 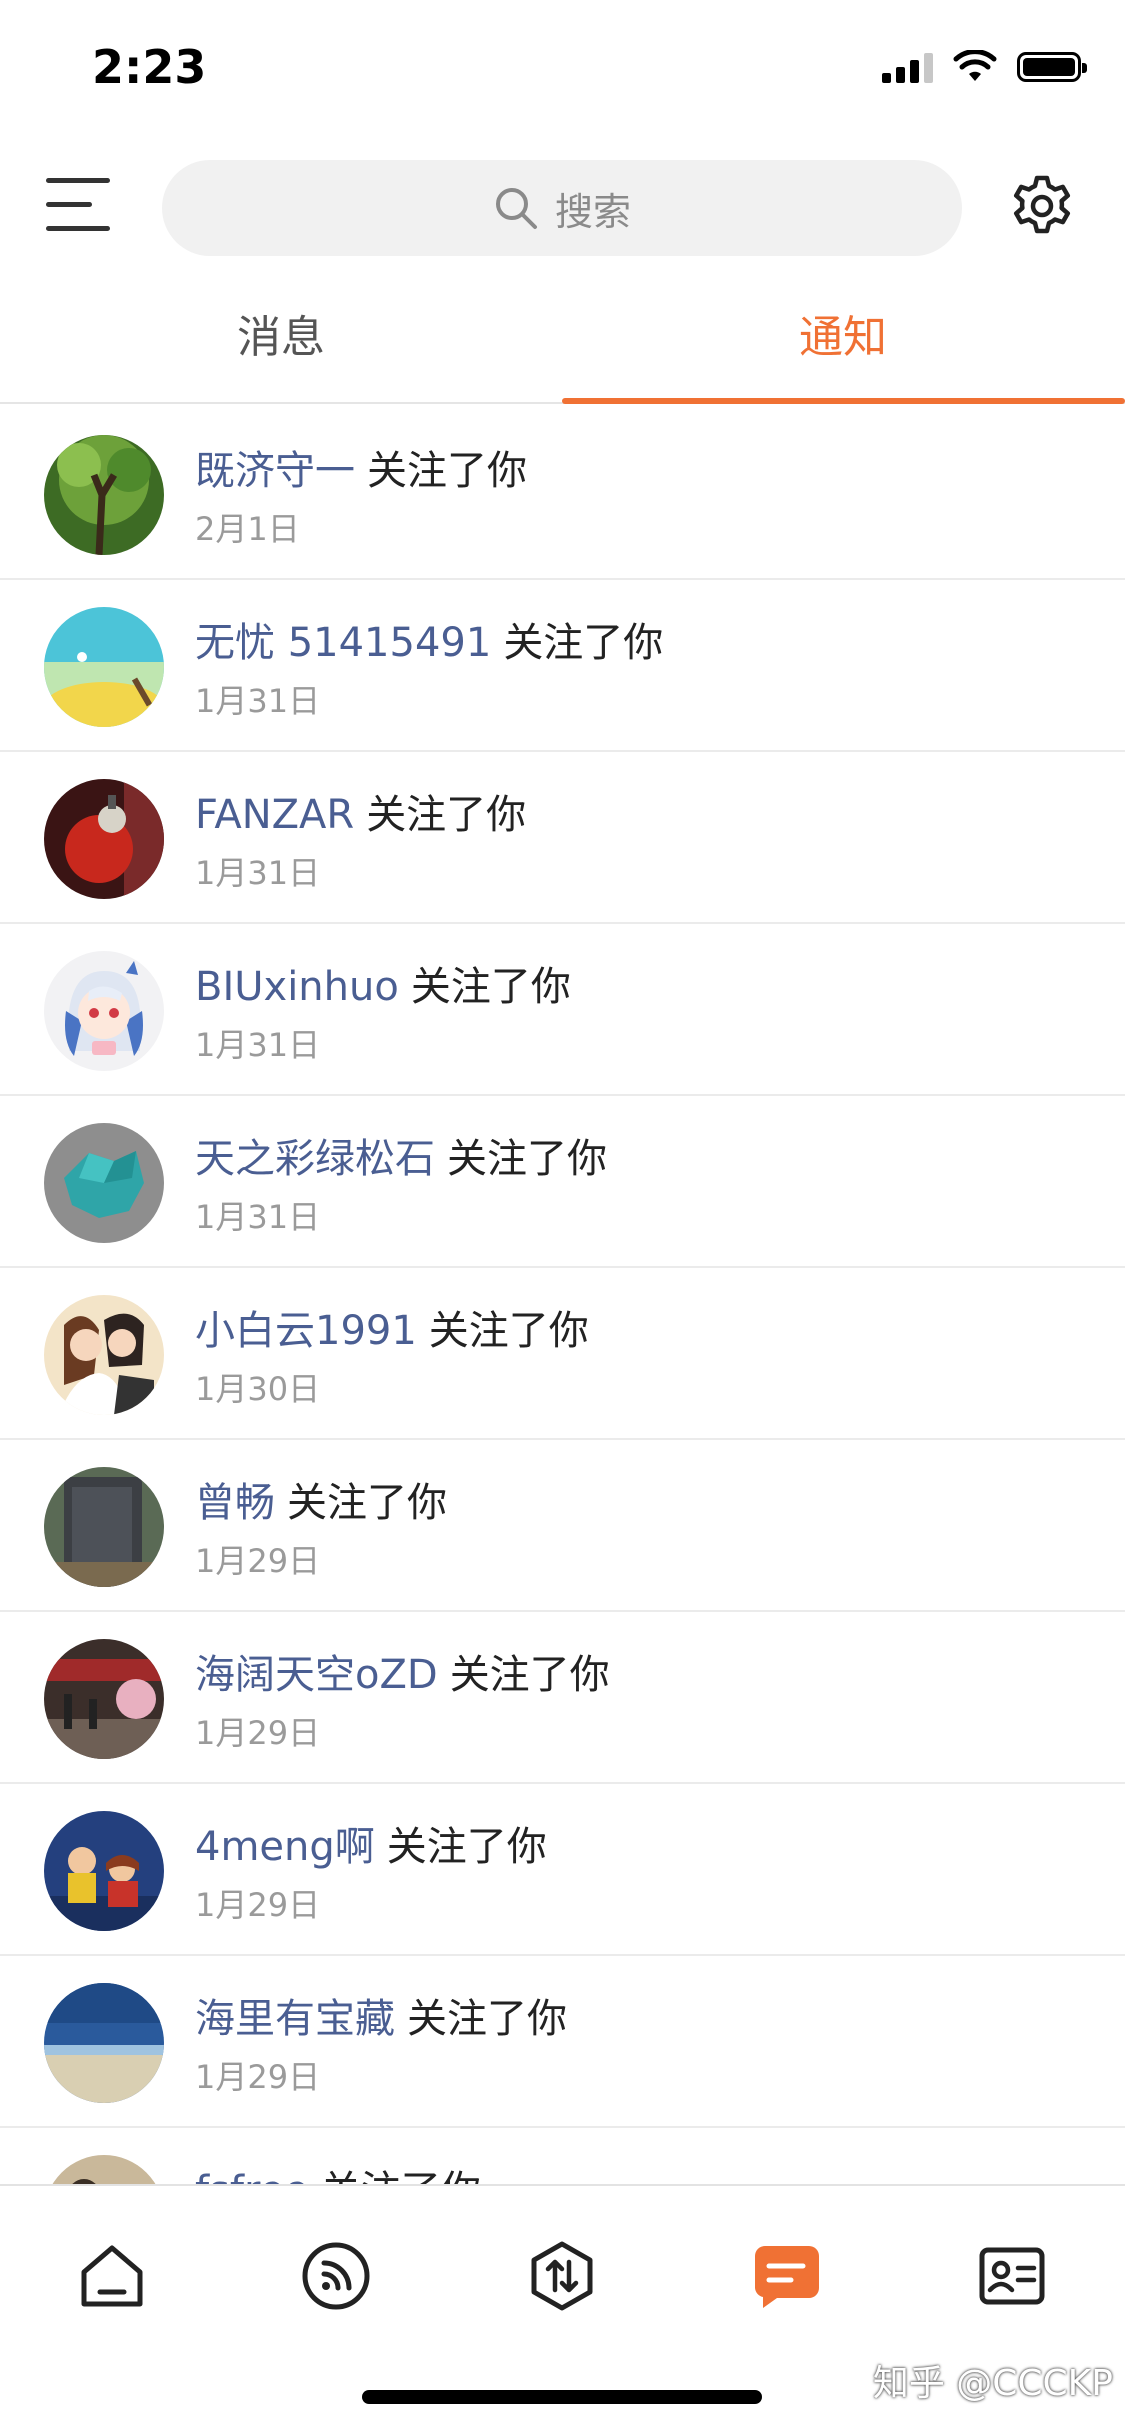 What do you see at coordinates (149, 67) in the screenshot?
I see `status-time: 2:23` at bounding box center [149, 67].